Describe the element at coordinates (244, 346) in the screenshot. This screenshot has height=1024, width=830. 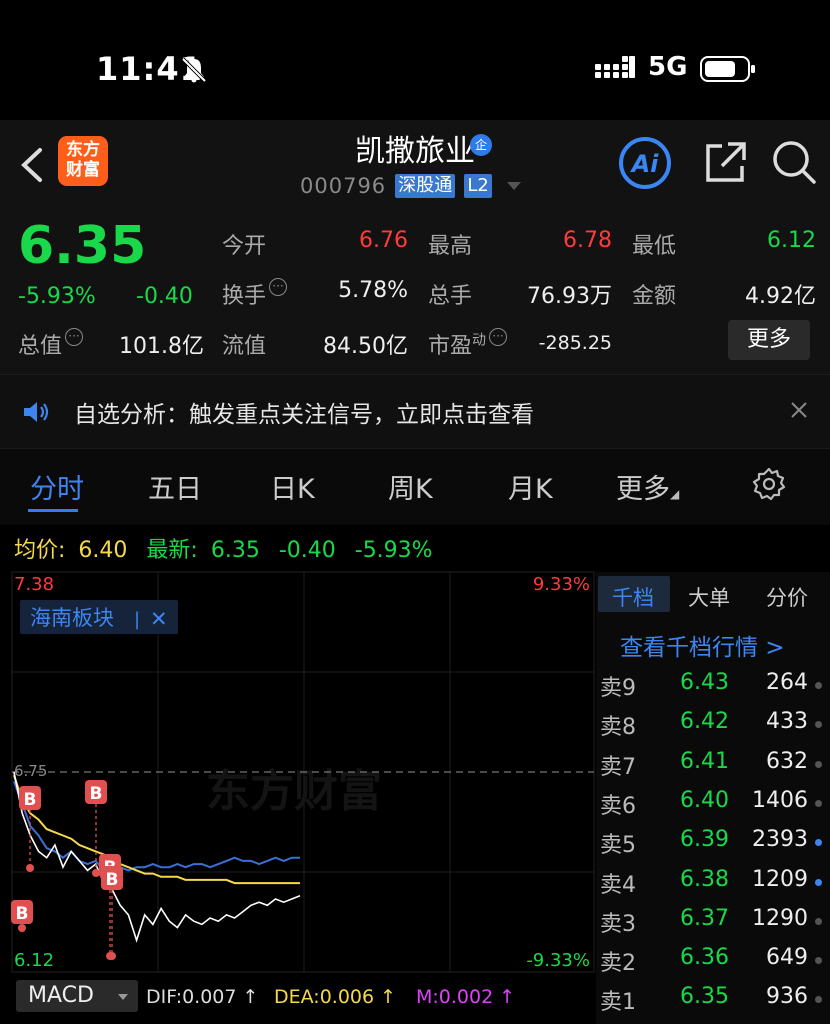
I see `float-label: 流值` at that location.